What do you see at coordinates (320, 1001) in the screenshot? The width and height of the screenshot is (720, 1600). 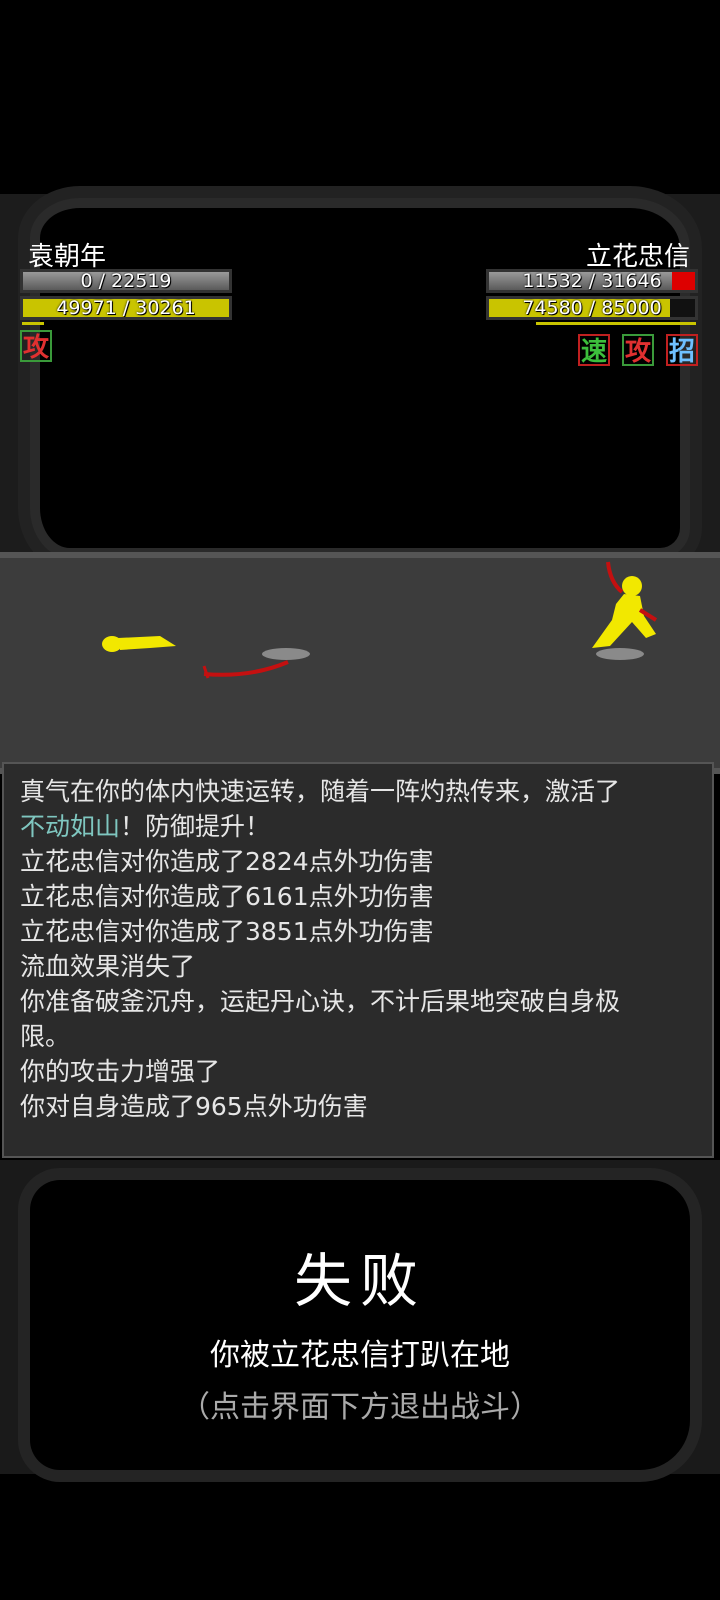 I see `log-line: 你准备破釜沉舟，运起丹心诀，不计后果地突破自身极` at bounding box center [320, 1001].